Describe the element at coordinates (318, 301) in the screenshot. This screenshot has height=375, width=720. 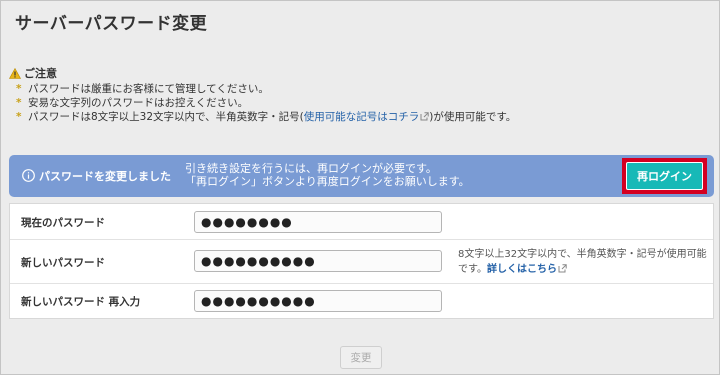
I see `confirm-password-input` at that location.